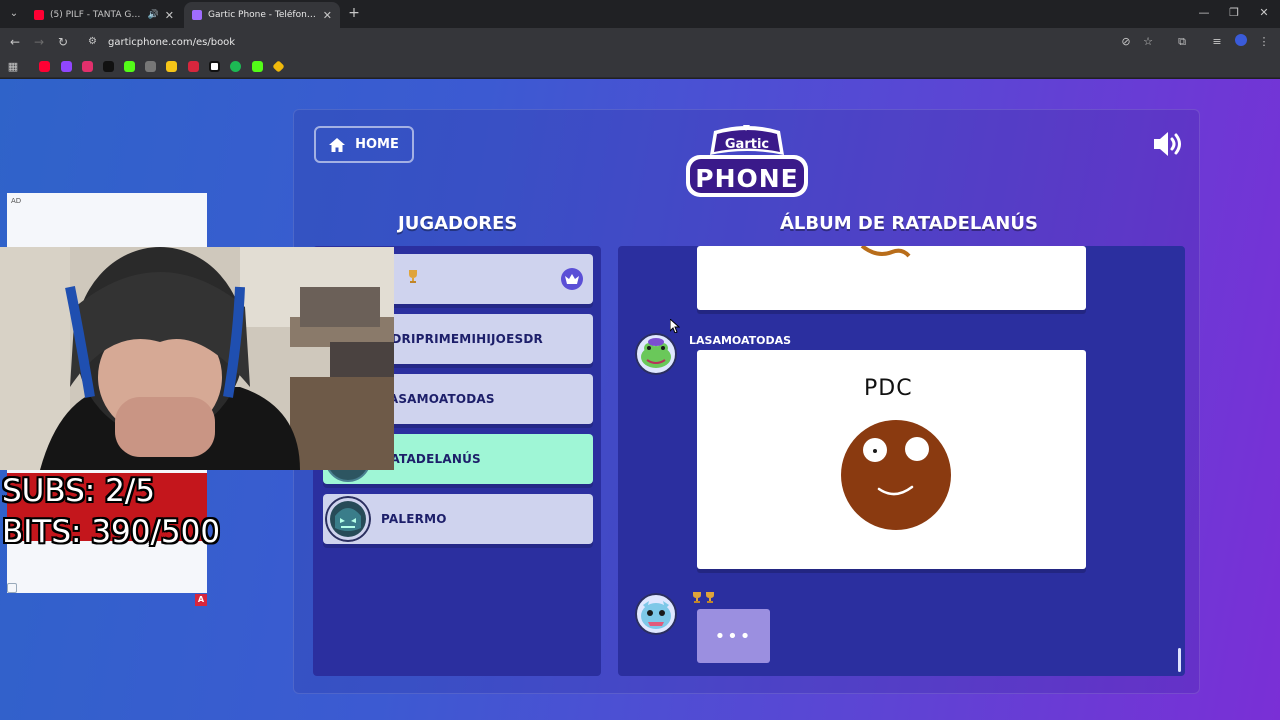  What do you see at coordinates (458, 519) in the screenshot?
I see `player-row: PALERMO` at bounding box center [458, 519].